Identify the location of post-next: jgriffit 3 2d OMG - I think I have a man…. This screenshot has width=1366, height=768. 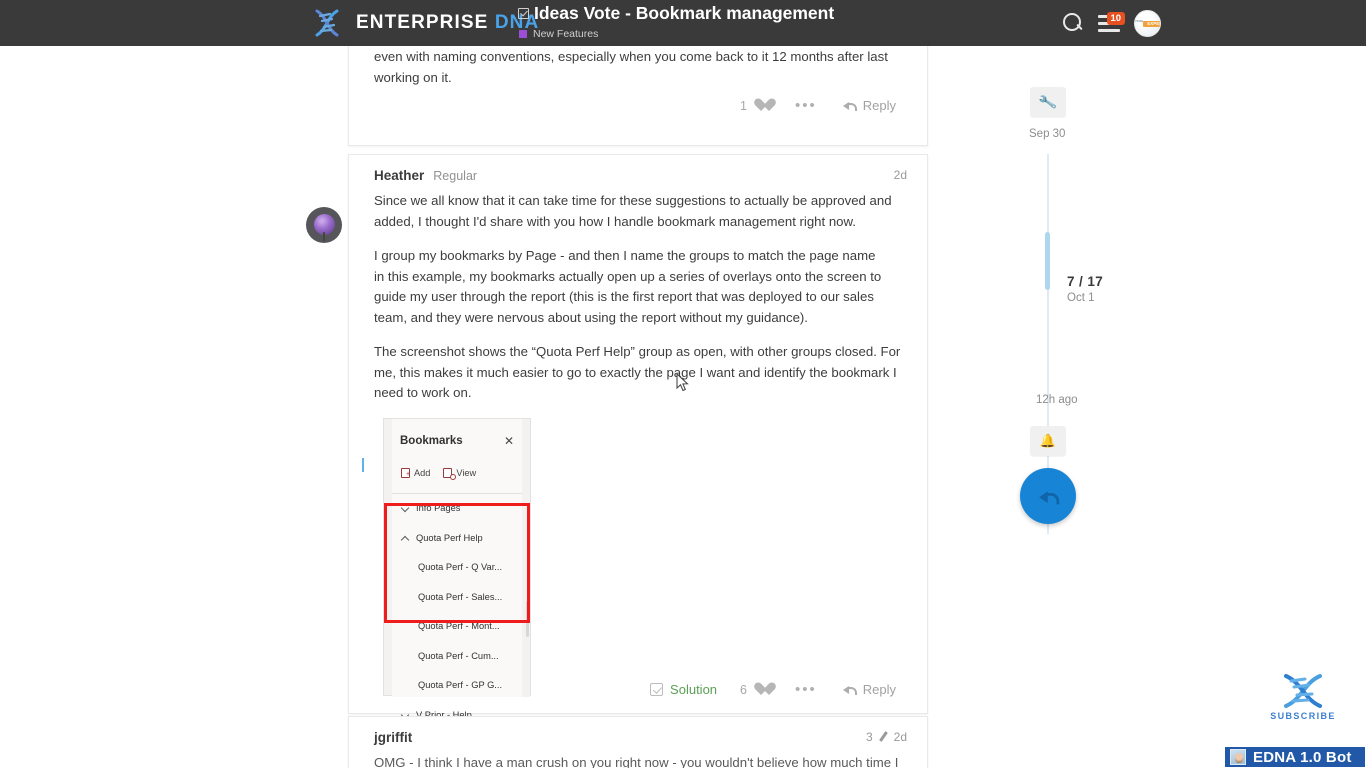
(638, 742).